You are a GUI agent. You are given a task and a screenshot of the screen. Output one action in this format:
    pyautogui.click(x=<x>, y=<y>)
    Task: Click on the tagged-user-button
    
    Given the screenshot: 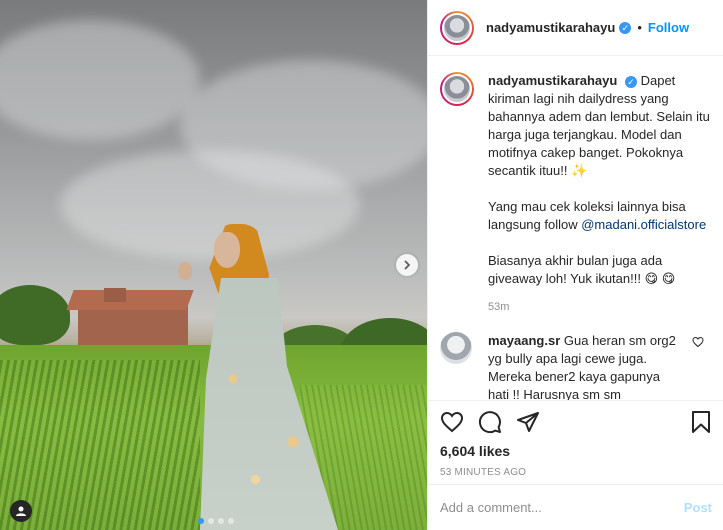 What is the action you would take?
    pyautogui.click(x=21, y=511)
    